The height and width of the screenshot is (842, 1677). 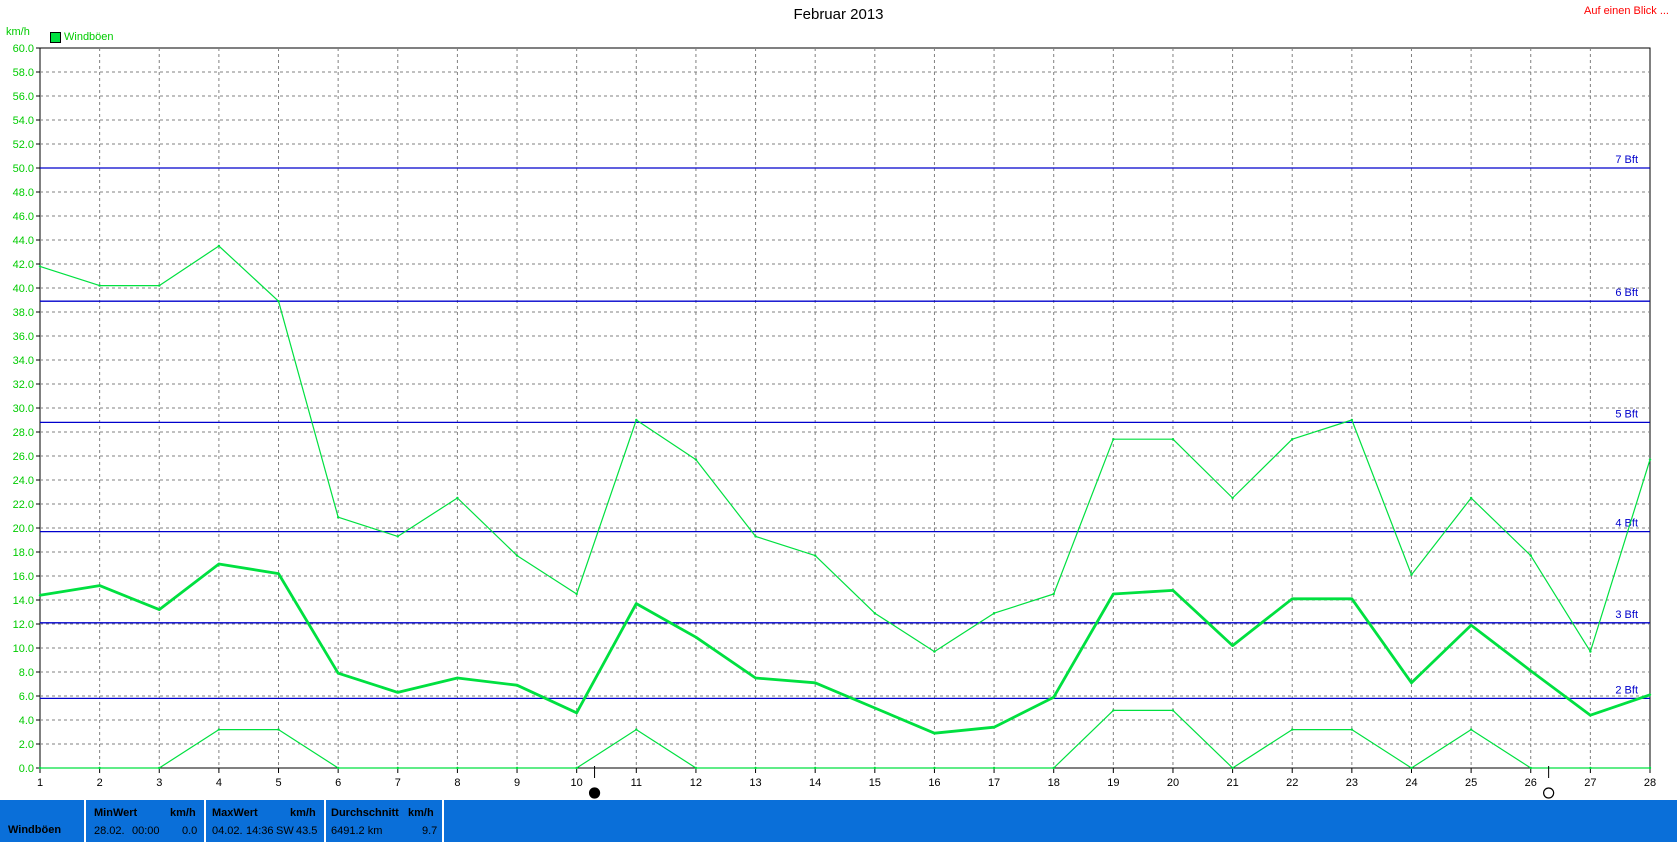 What do you see at coordinates (755, 783) in the screenshot?
I see `x-tick-label: 13` at bounding box center [755, 783].